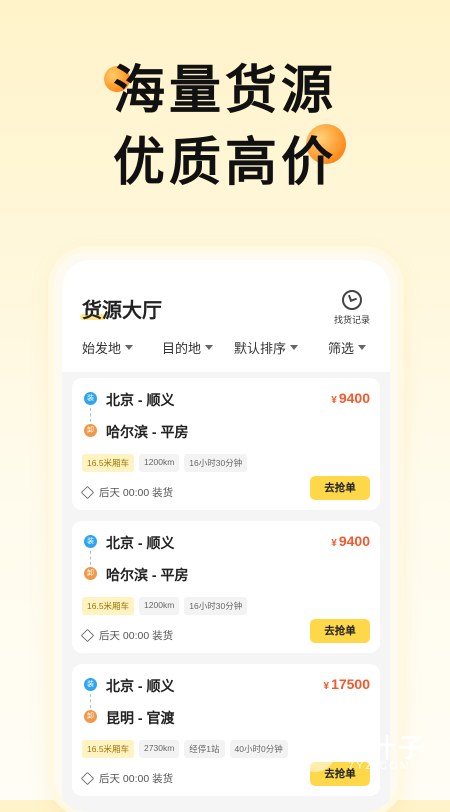  Describe the element at coordinates (226, 351) in the screenshot. I see `filter-bar: 始发地 目的地 默认排序 筛选` at that location.